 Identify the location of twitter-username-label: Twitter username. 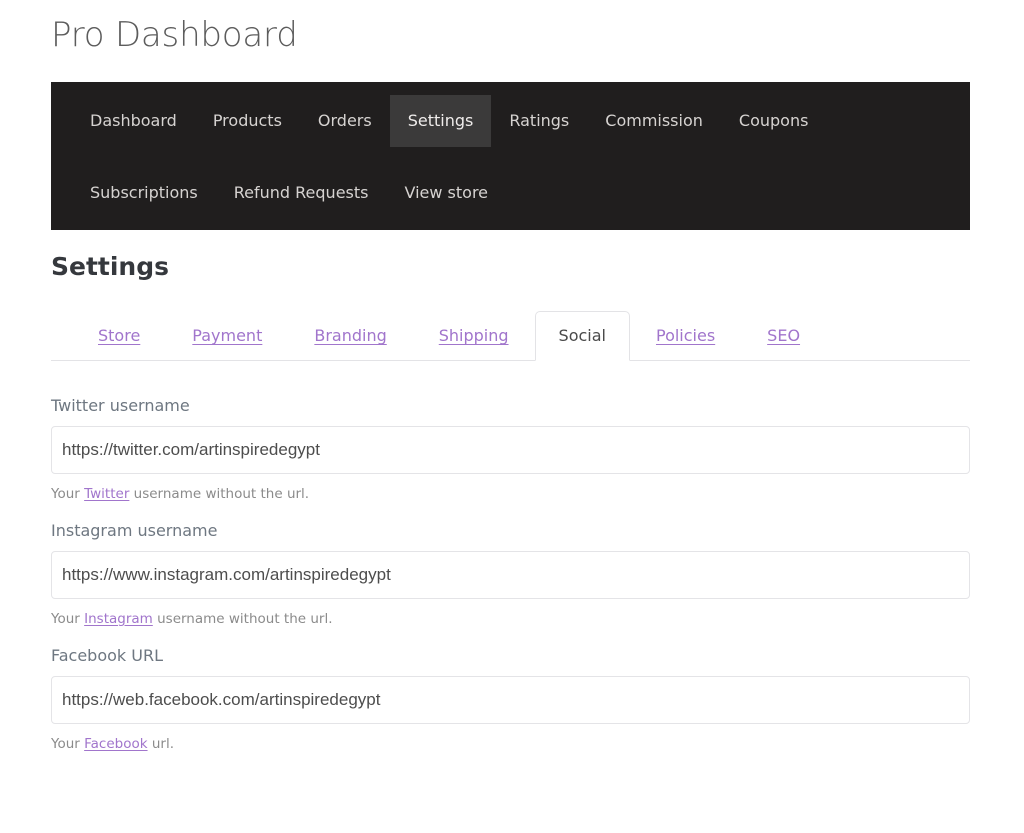
(120, 405).